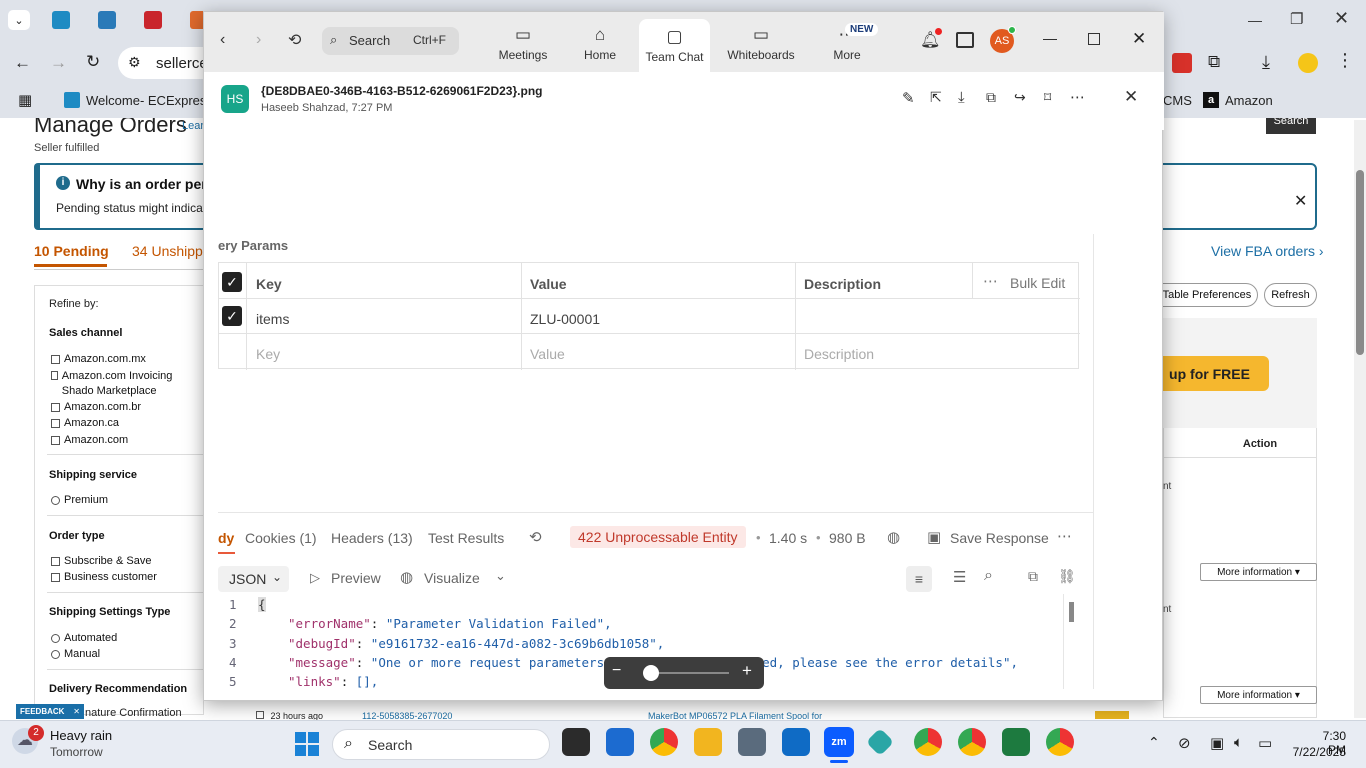  What do you see at coordinates (1341, 18) in the screenshot?
I see `browser-close-icon: ✕` at bounding box center [1341, 18].